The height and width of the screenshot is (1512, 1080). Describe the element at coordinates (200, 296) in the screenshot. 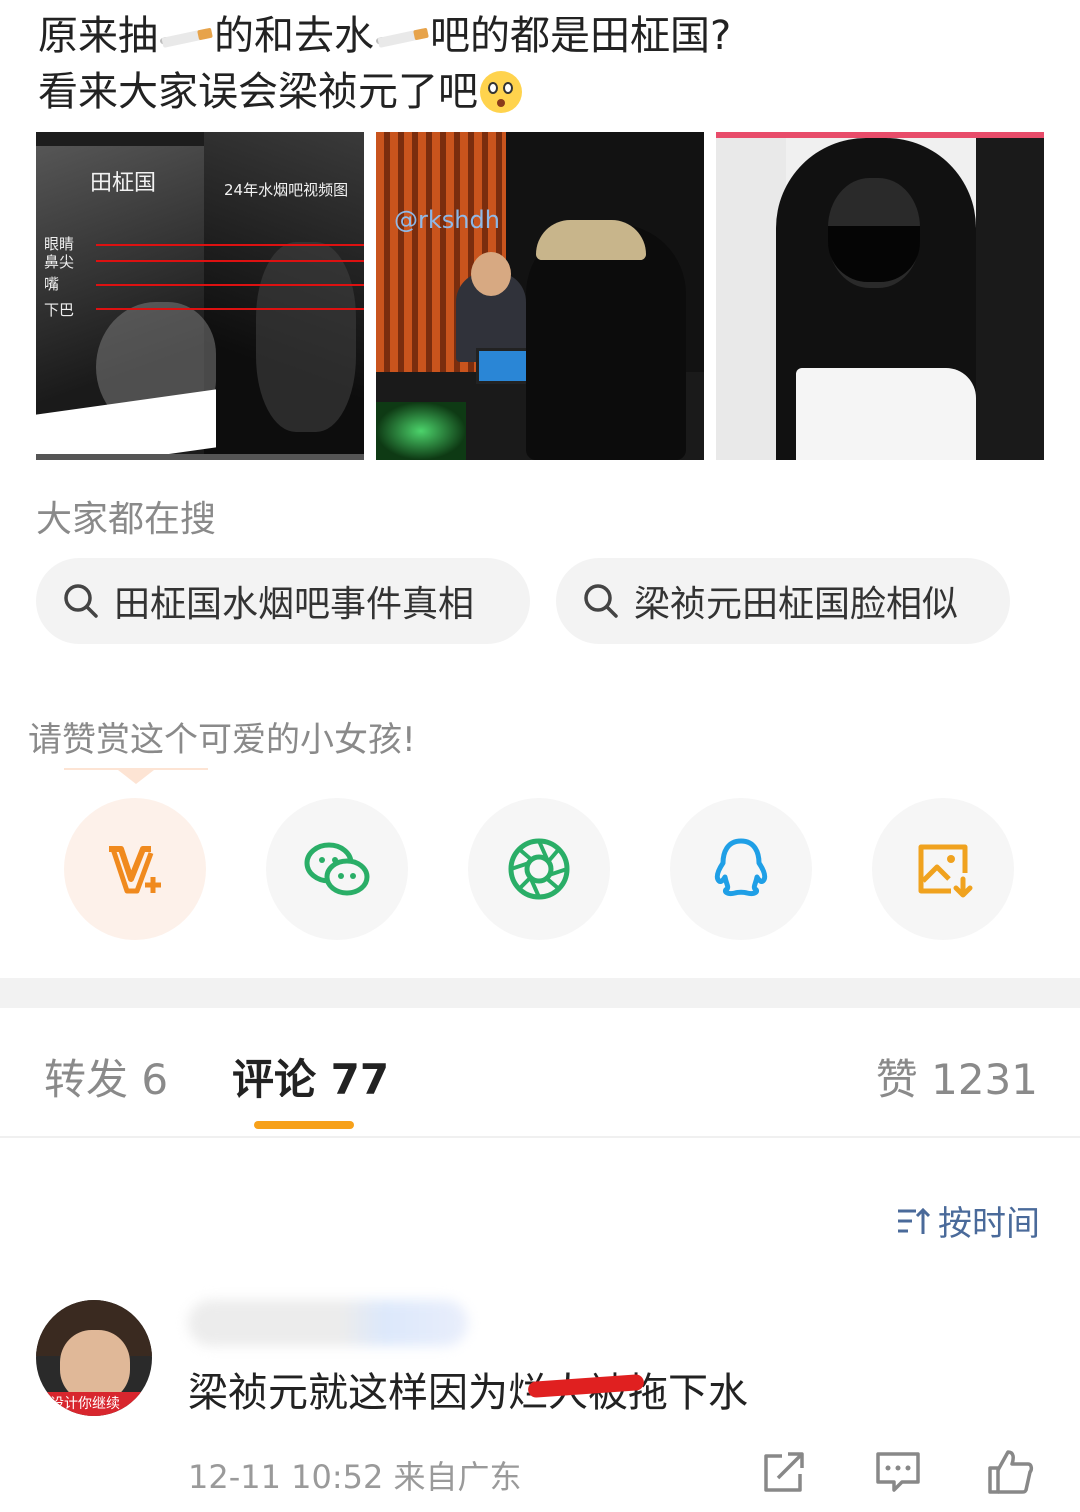

I see `post-image-1: 田柾国 24年水烟吧视频图 眼睛 鼻尖 嘴 下巴` at that location.